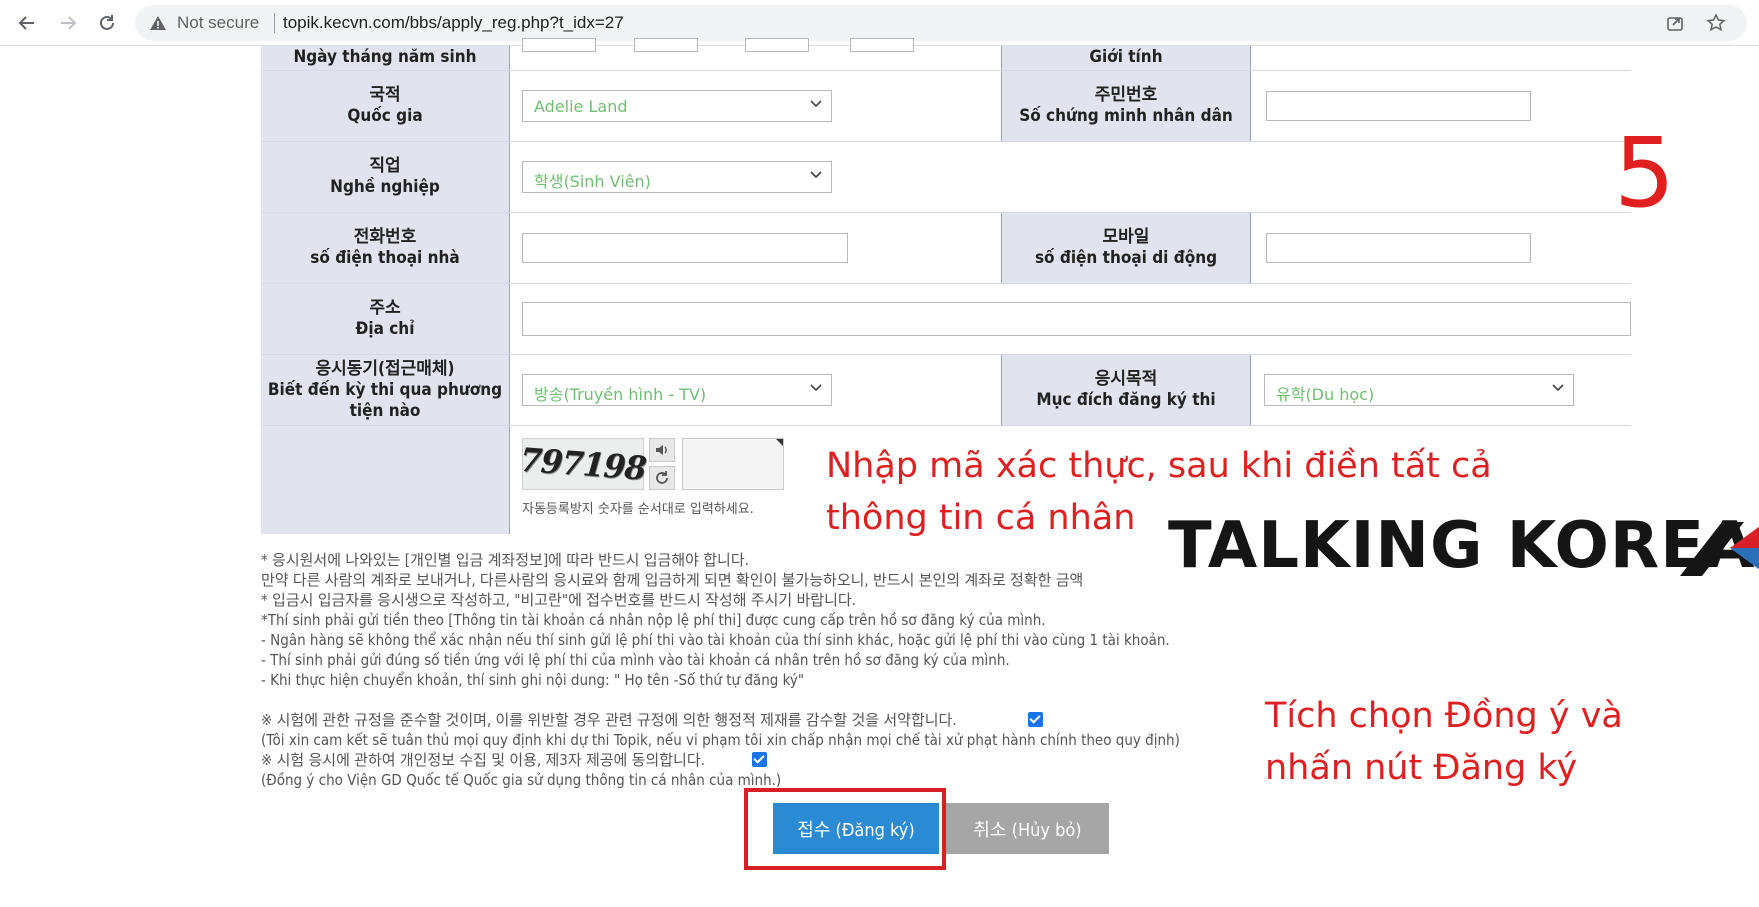 The height and width of the screenshot is (907, 1759). What do you see at coordinates (759, 759) in the screenshot?
I see `agree-privacy-checkbox` at bounding box center [759, 759].